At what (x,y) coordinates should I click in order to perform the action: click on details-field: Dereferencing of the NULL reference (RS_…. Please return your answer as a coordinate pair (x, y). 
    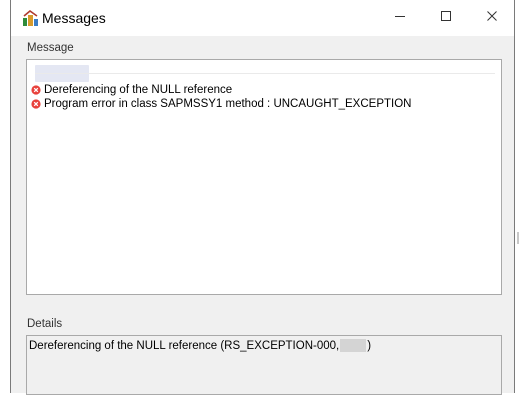
    Looking at the image, I should click on (264, 365).